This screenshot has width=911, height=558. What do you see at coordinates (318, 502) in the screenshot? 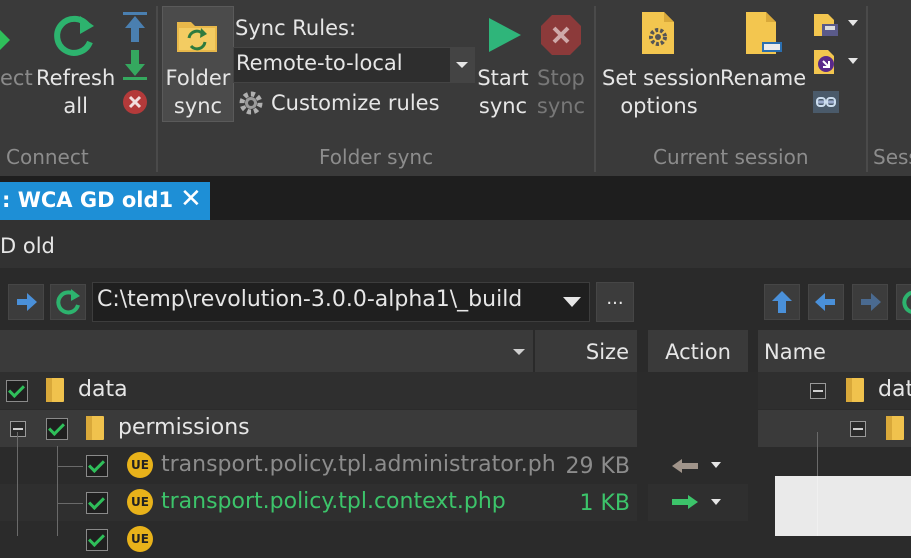
I see `list-item: UE transport.policy.tpl.context.php 1 KB` at bounding box center [318, 502].